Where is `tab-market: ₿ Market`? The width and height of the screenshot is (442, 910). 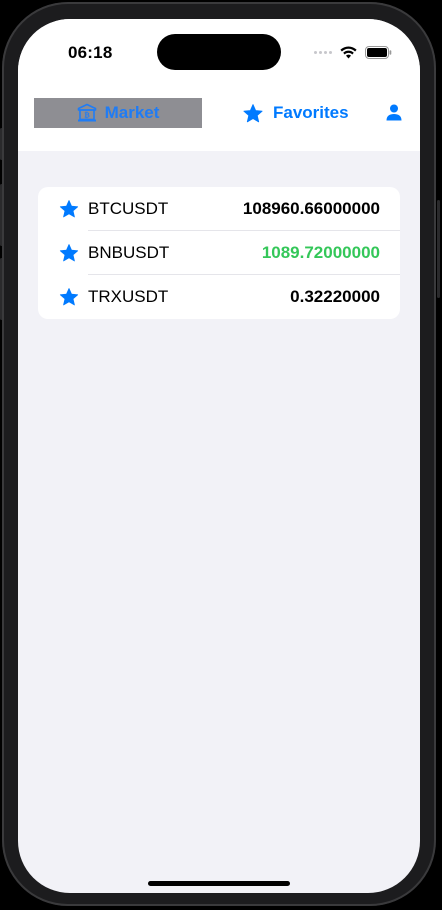
tab-market: ₿ Market is located at coordinates (118, 113).